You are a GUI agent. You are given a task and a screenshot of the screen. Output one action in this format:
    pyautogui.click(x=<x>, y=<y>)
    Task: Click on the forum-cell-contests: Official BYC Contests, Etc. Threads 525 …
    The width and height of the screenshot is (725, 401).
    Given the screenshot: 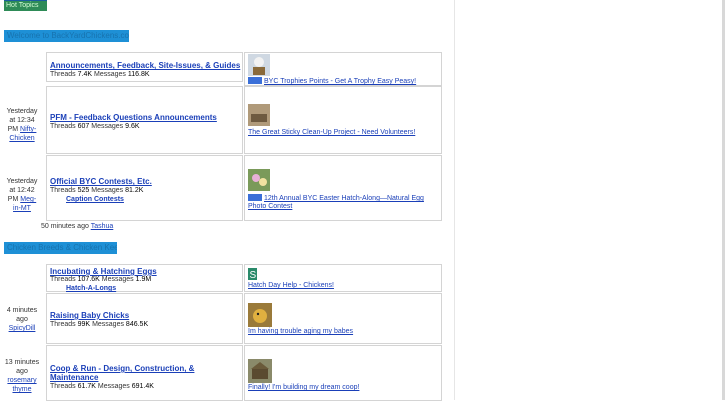 What is the action you would take?
    pyautogui.click(x=144, y=188)
    